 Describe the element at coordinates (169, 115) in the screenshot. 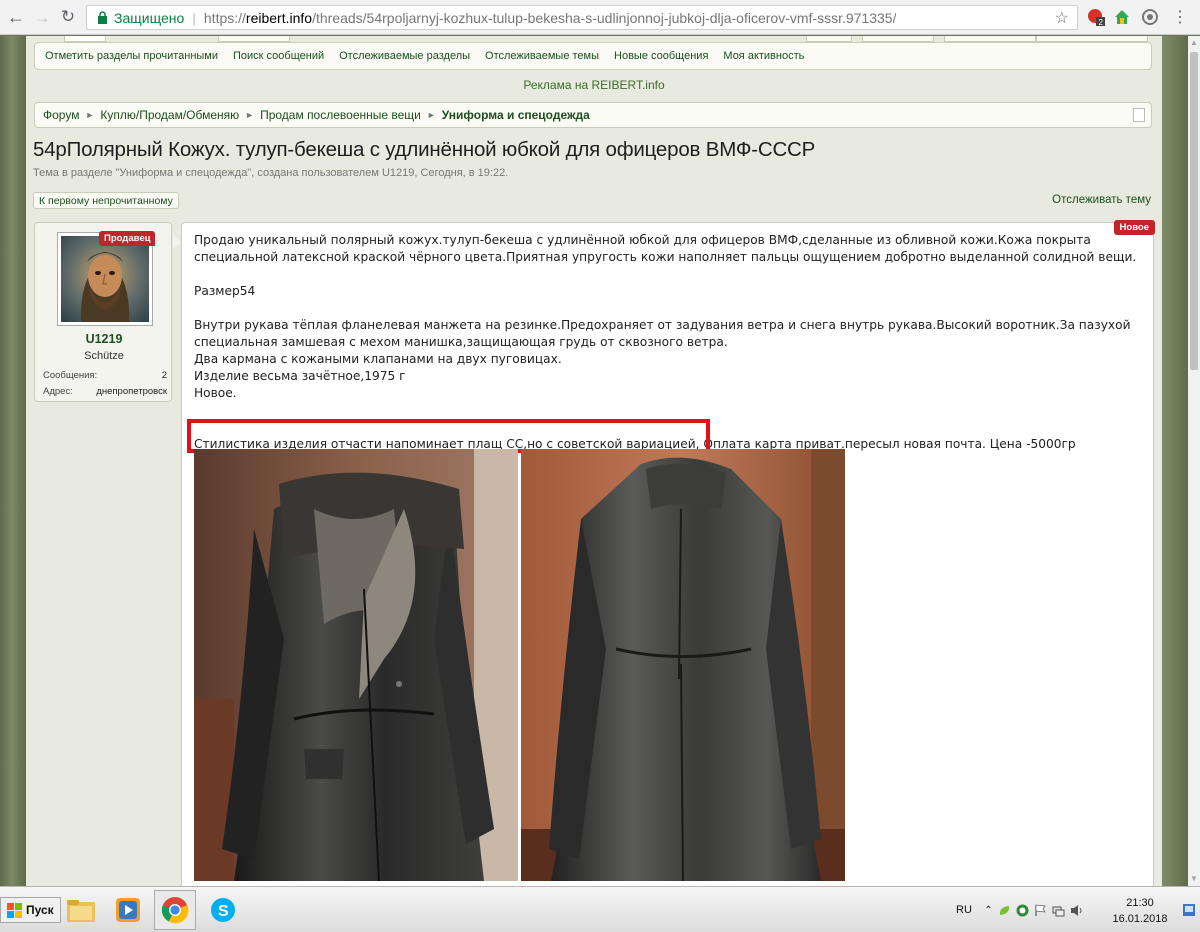

I see `breadcrumb-buy-sell: Куплю/Продам/Обменяю` at that location.